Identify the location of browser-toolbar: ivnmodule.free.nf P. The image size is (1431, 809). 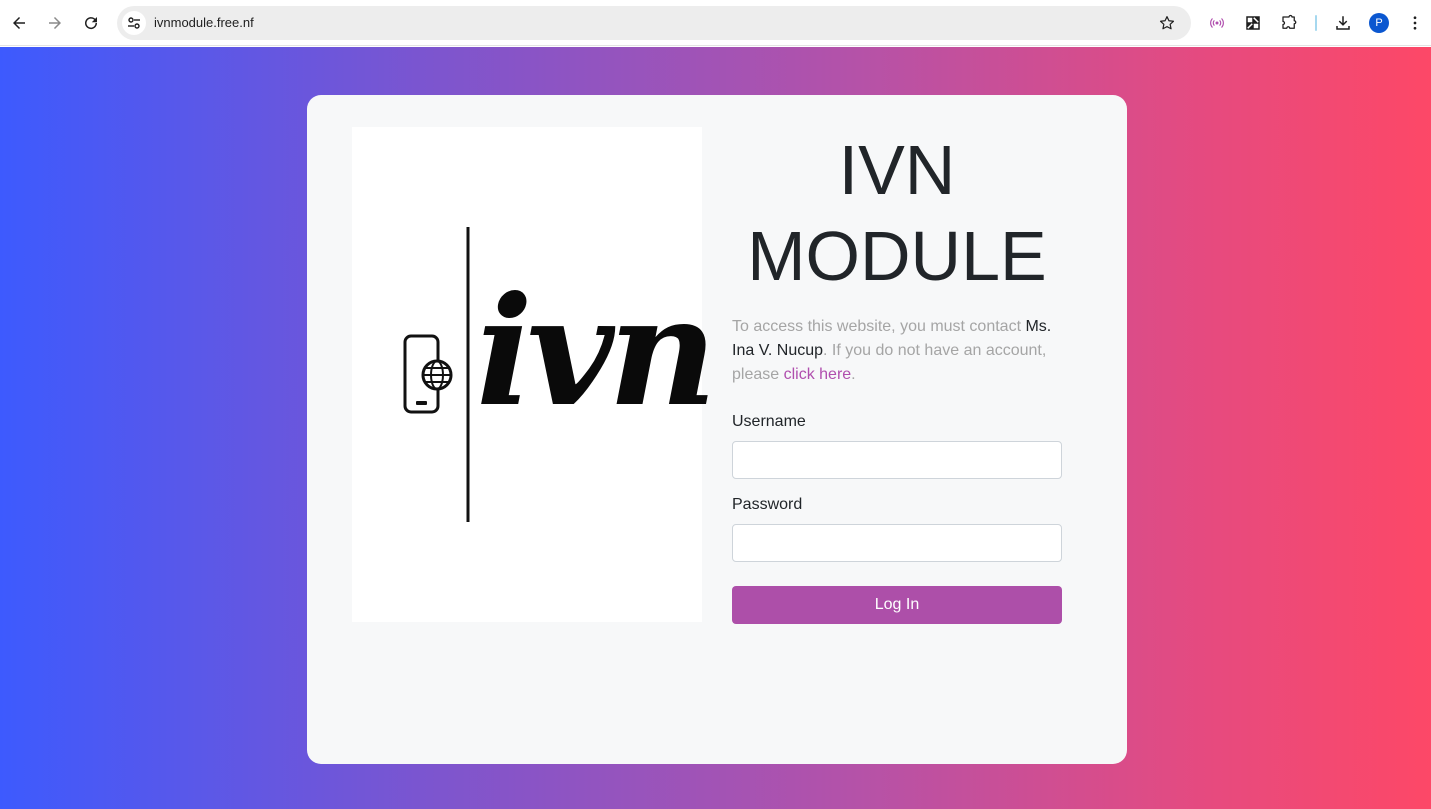
(715, 23).